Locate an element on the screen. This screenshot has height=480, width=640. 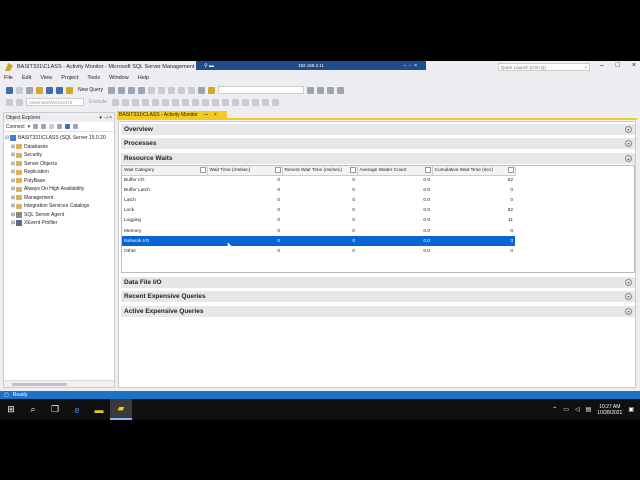
horizontal-scrollbar is located at coordinates (59, 383).